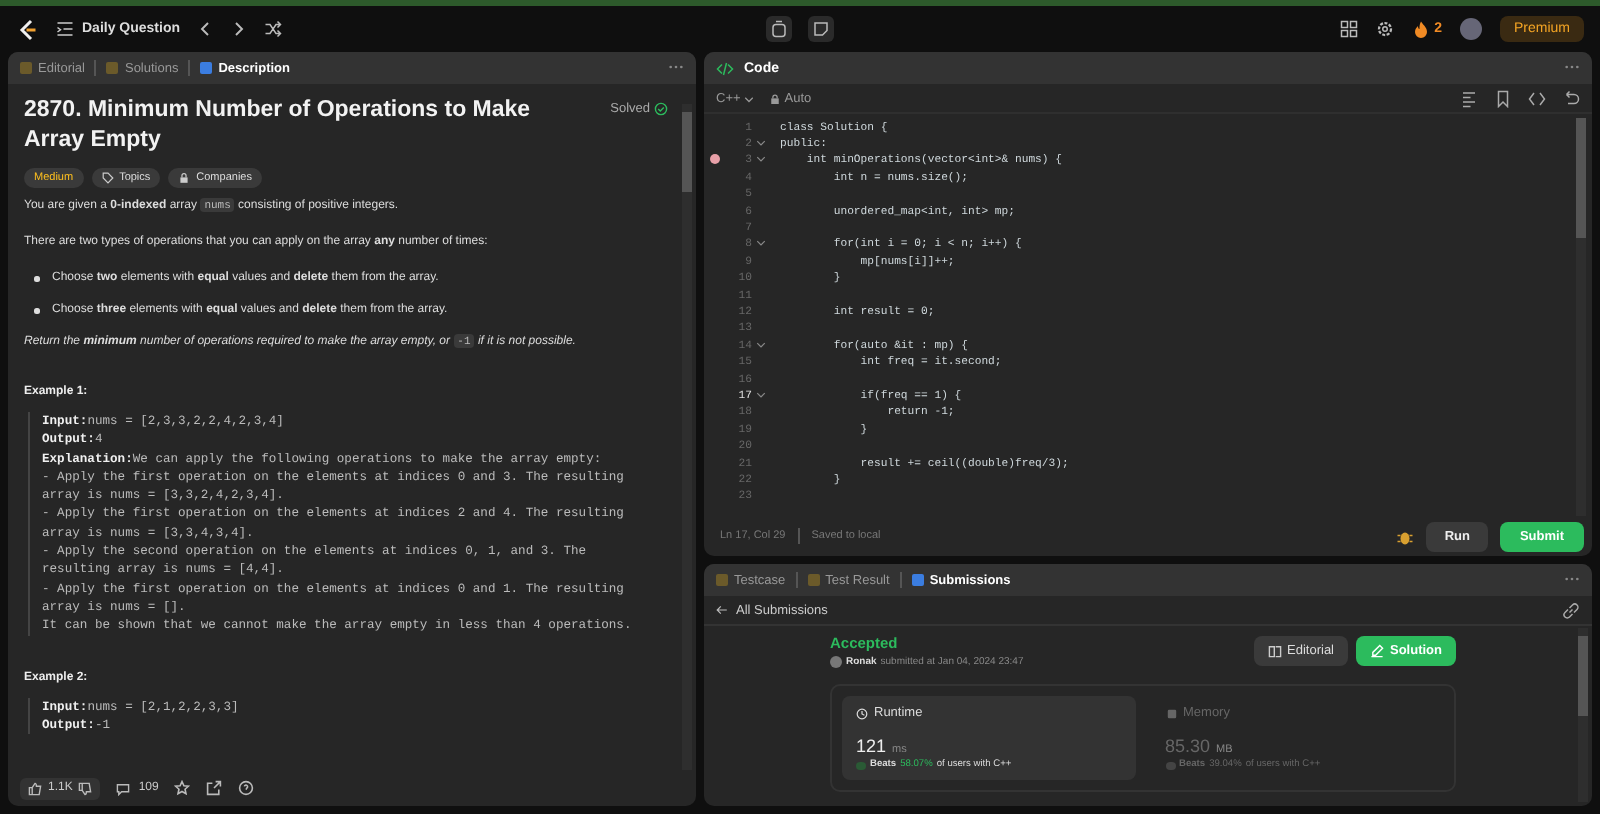 This screenshot has width=1600, height=814. I want to click on stat-value: 85.30, so click(1188, 746).